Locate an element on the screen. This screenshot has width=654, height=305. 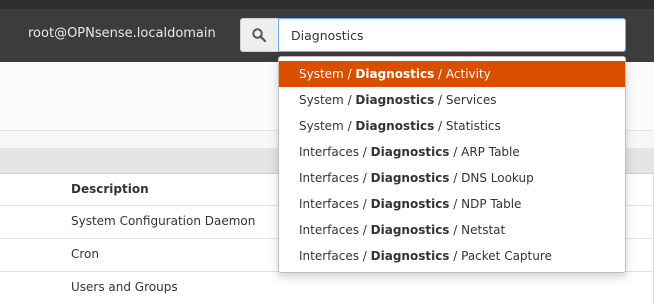
row-description: Users and Groups is located at coordinates (124, 287).